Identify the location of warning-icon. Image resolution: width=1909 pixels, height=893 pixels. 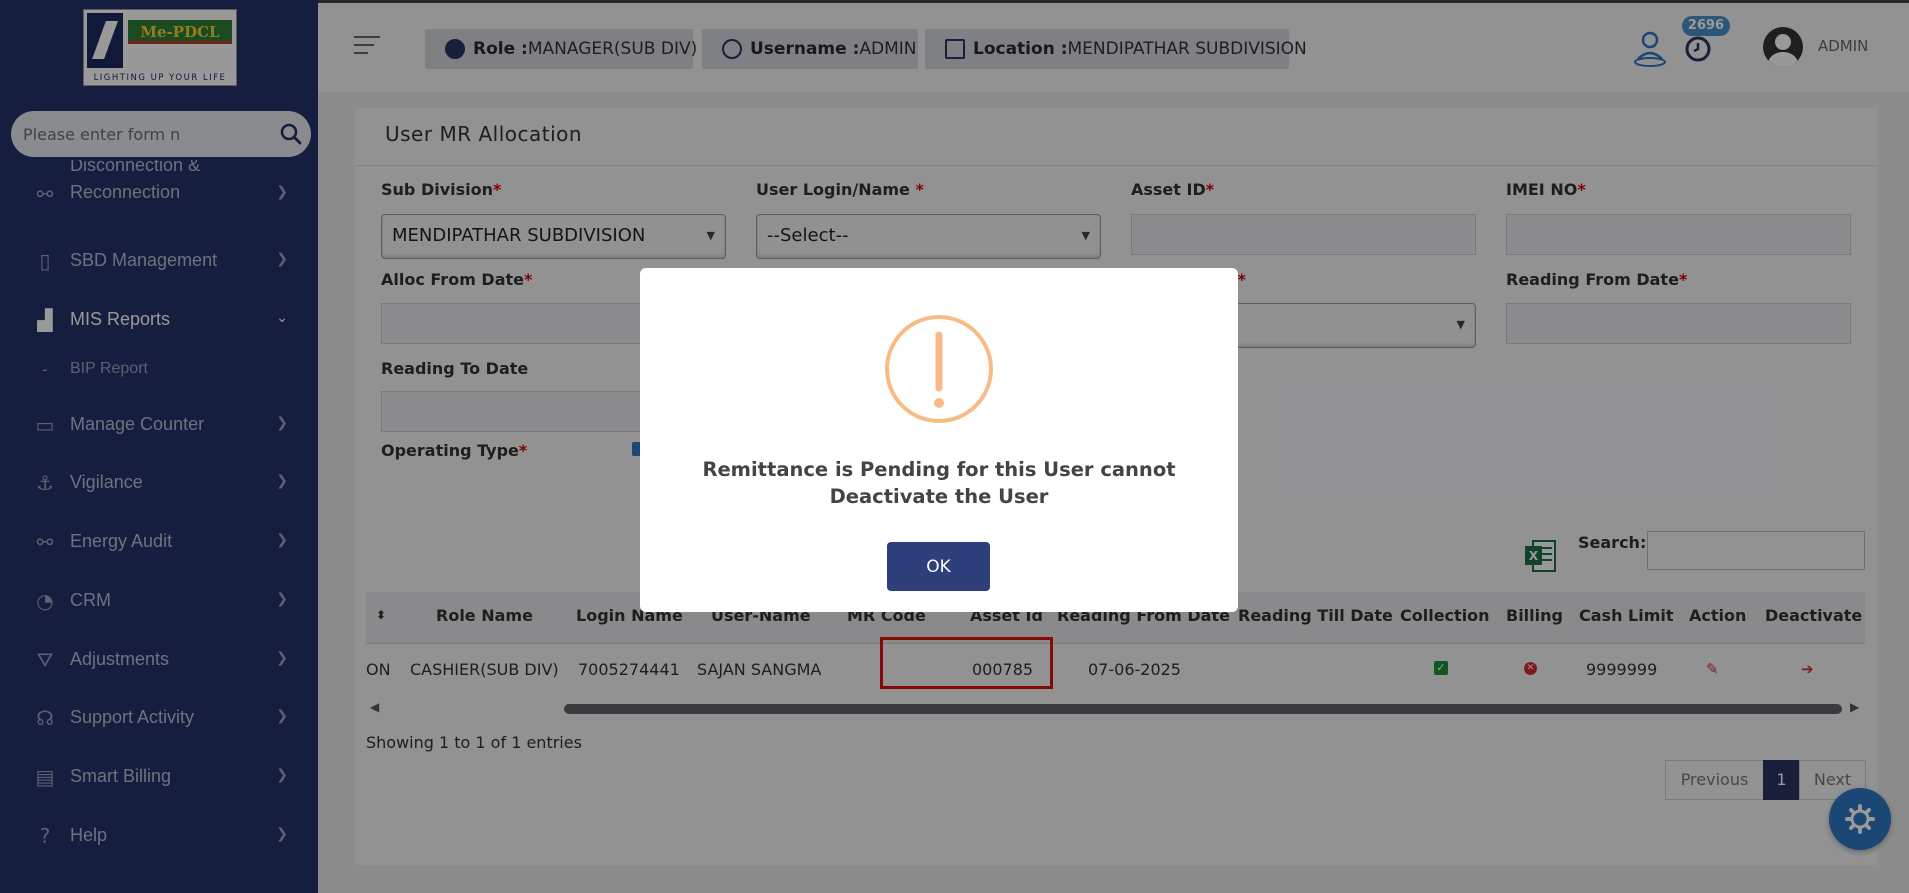
(939, 369).